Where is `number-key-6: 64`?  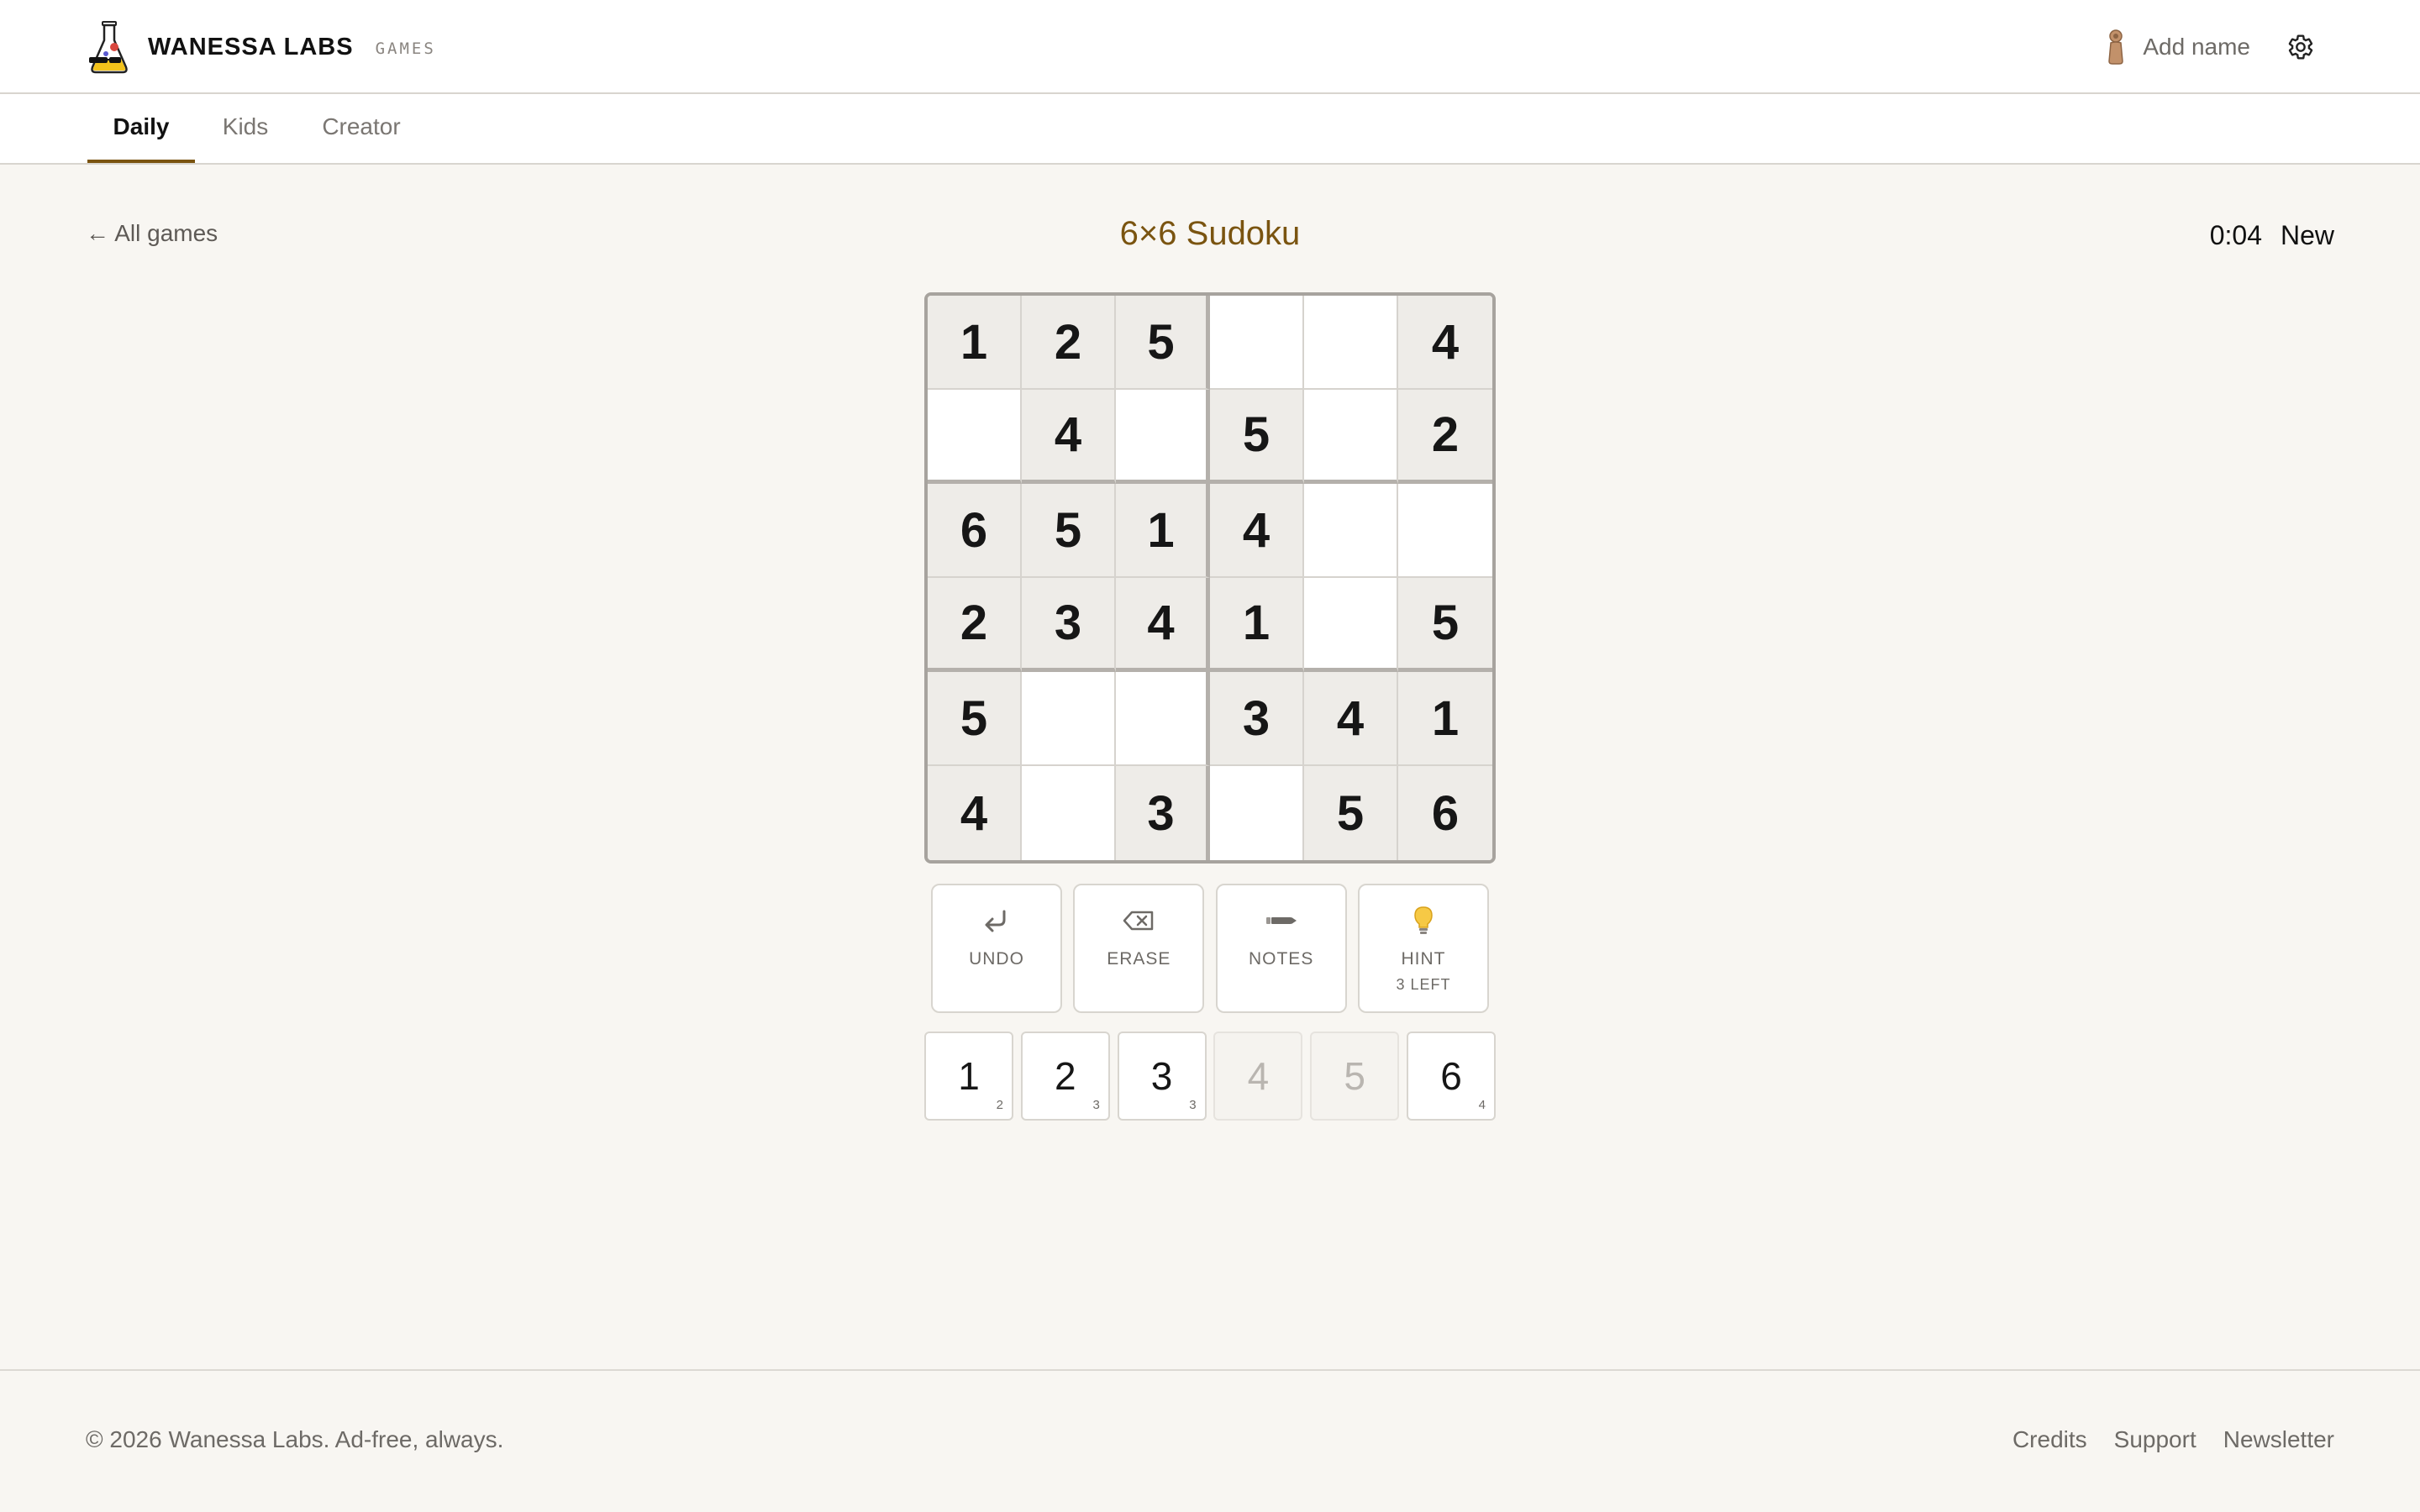 number-key-6: 64 is located at coordinates (1451, 1076).